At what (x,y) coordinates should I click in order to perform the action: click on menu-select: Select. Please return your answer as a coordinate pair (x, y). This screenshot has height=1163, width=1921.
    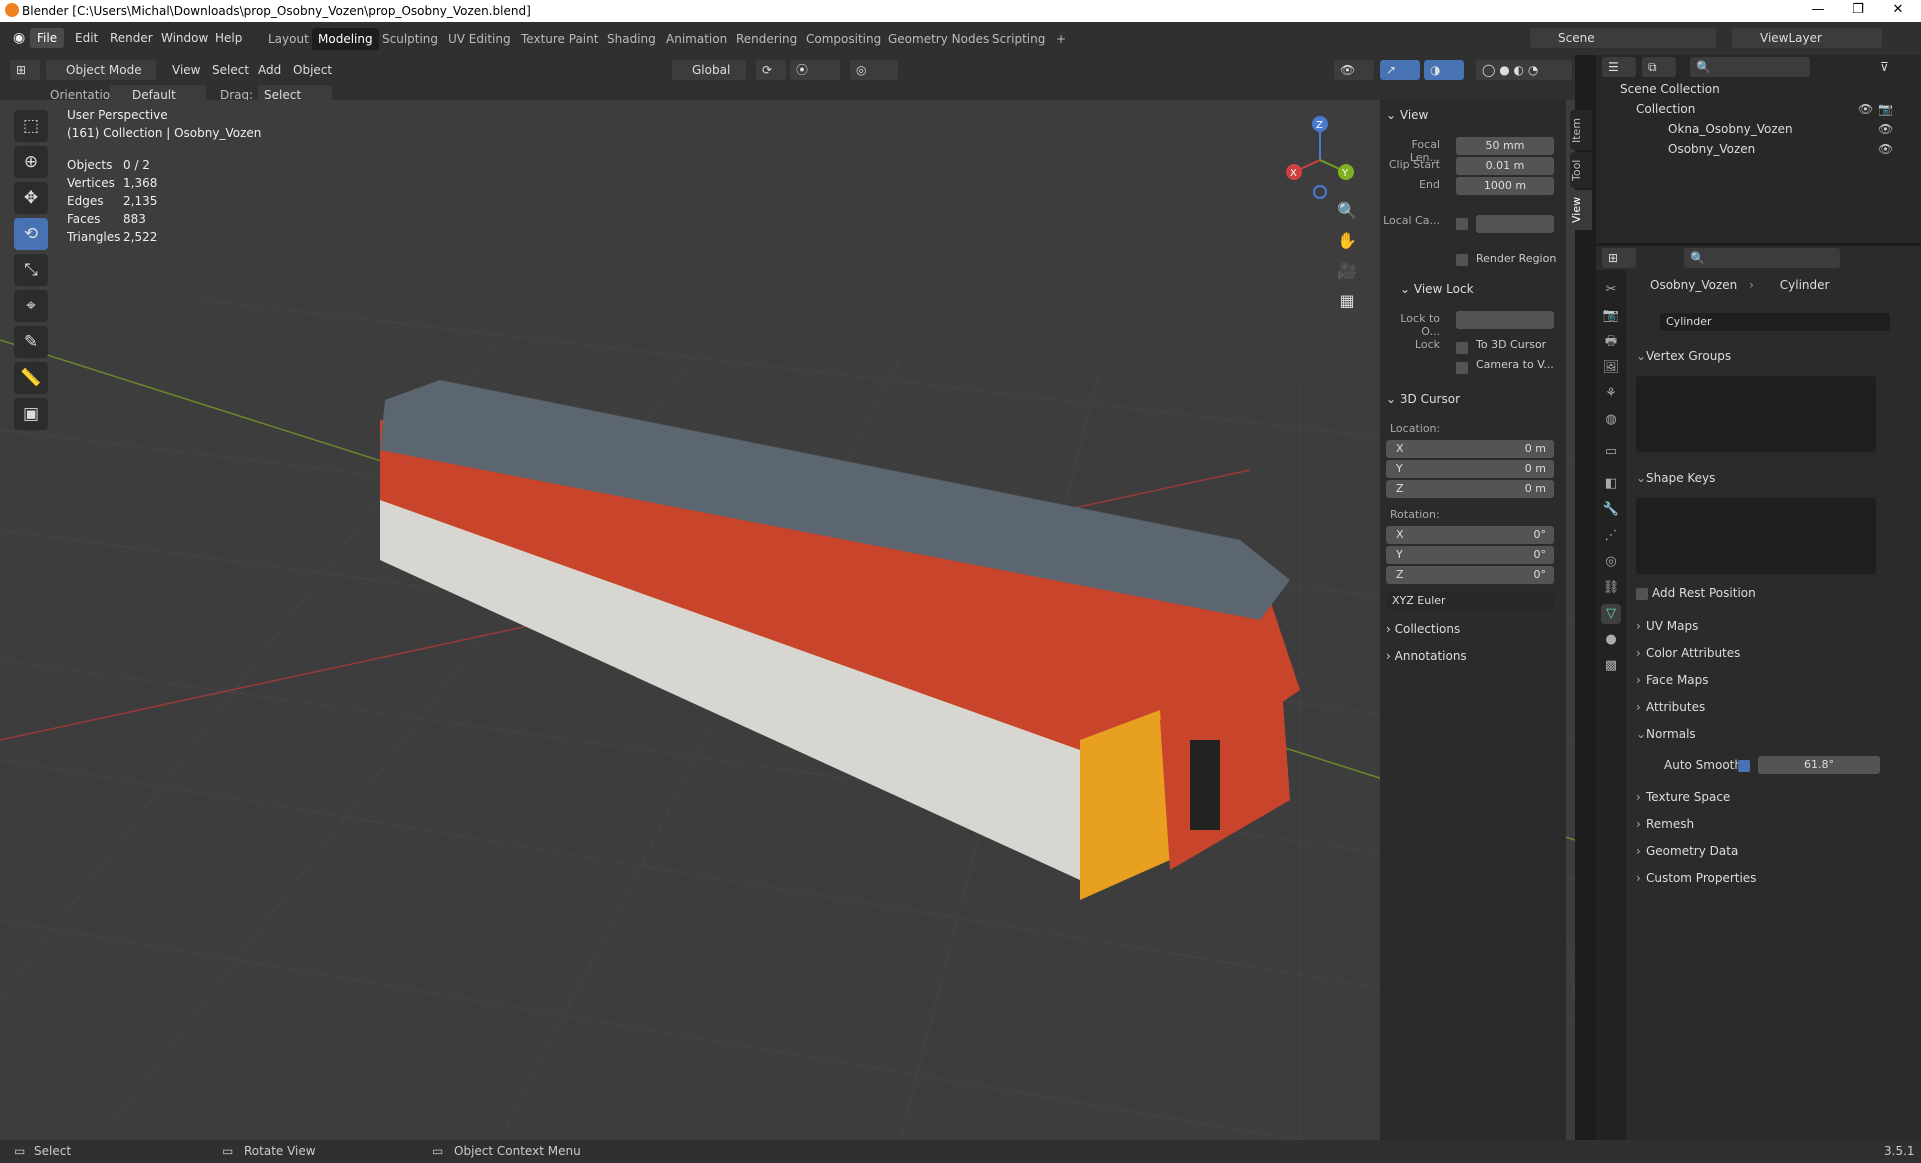
    Looking at the image, I should click on (230, 70).